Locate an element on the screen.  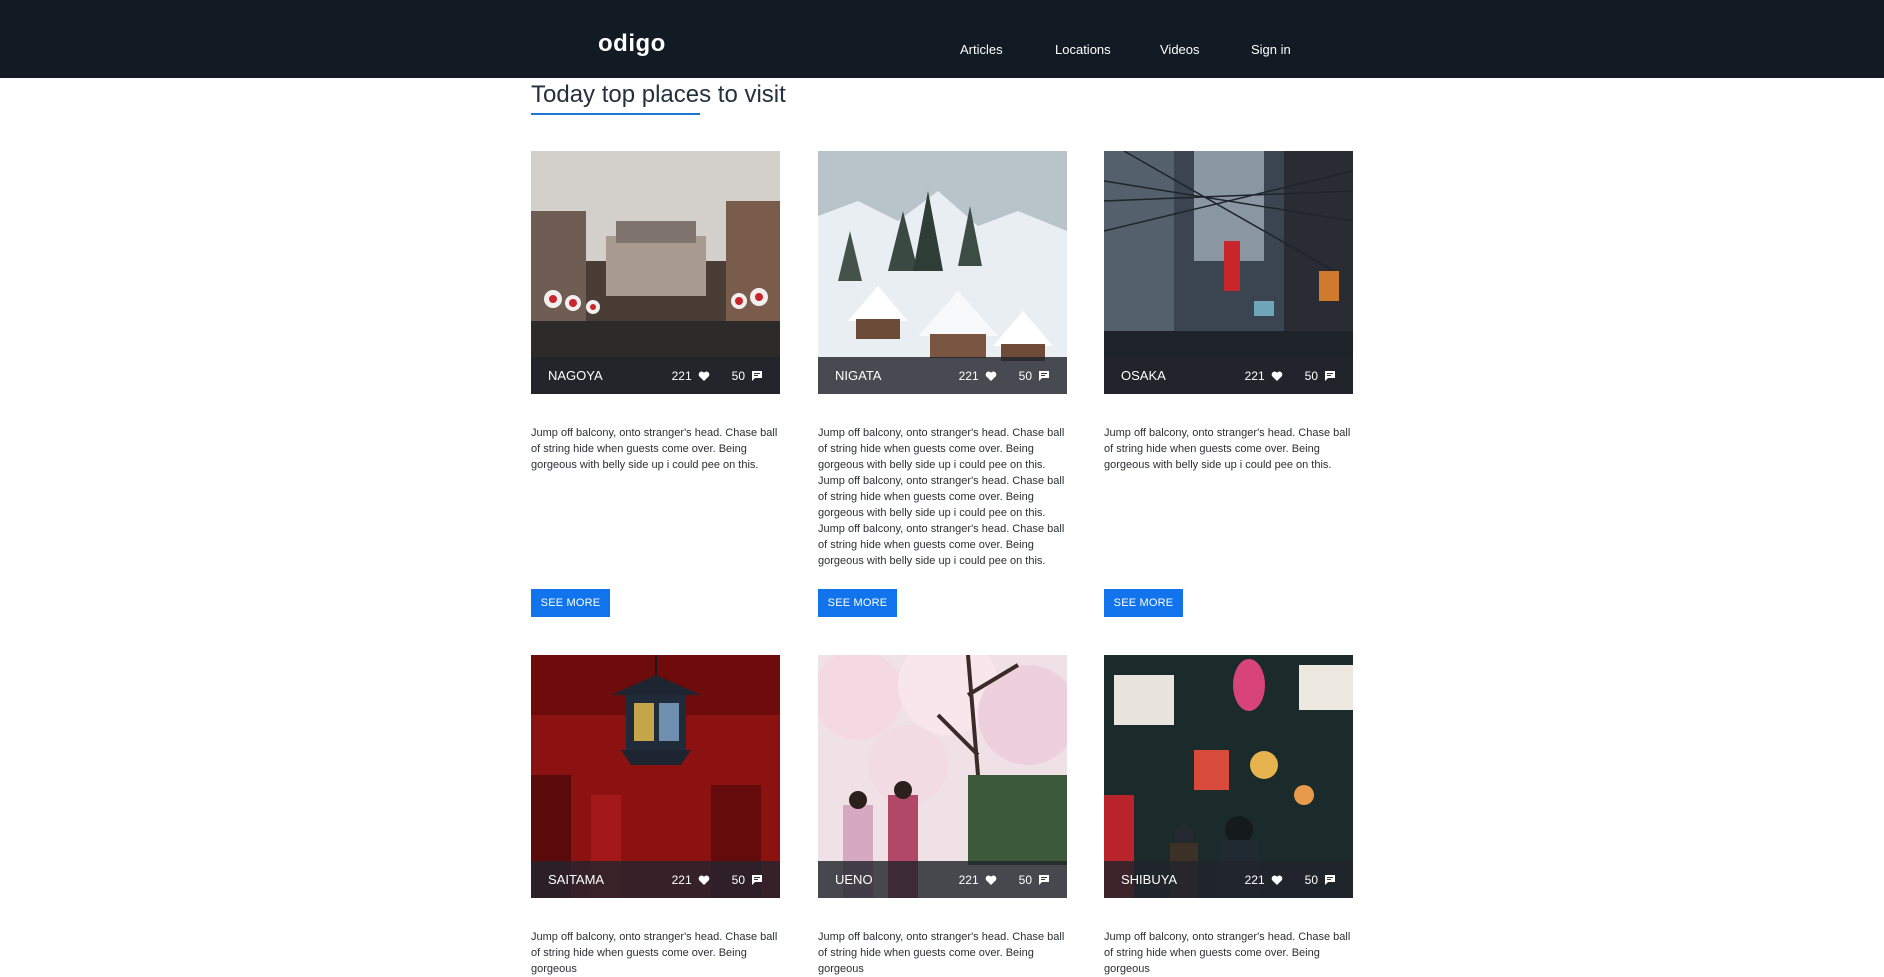
photo-caption-bar: OSAKA 221 50 is located at coordinates (1228, 375).